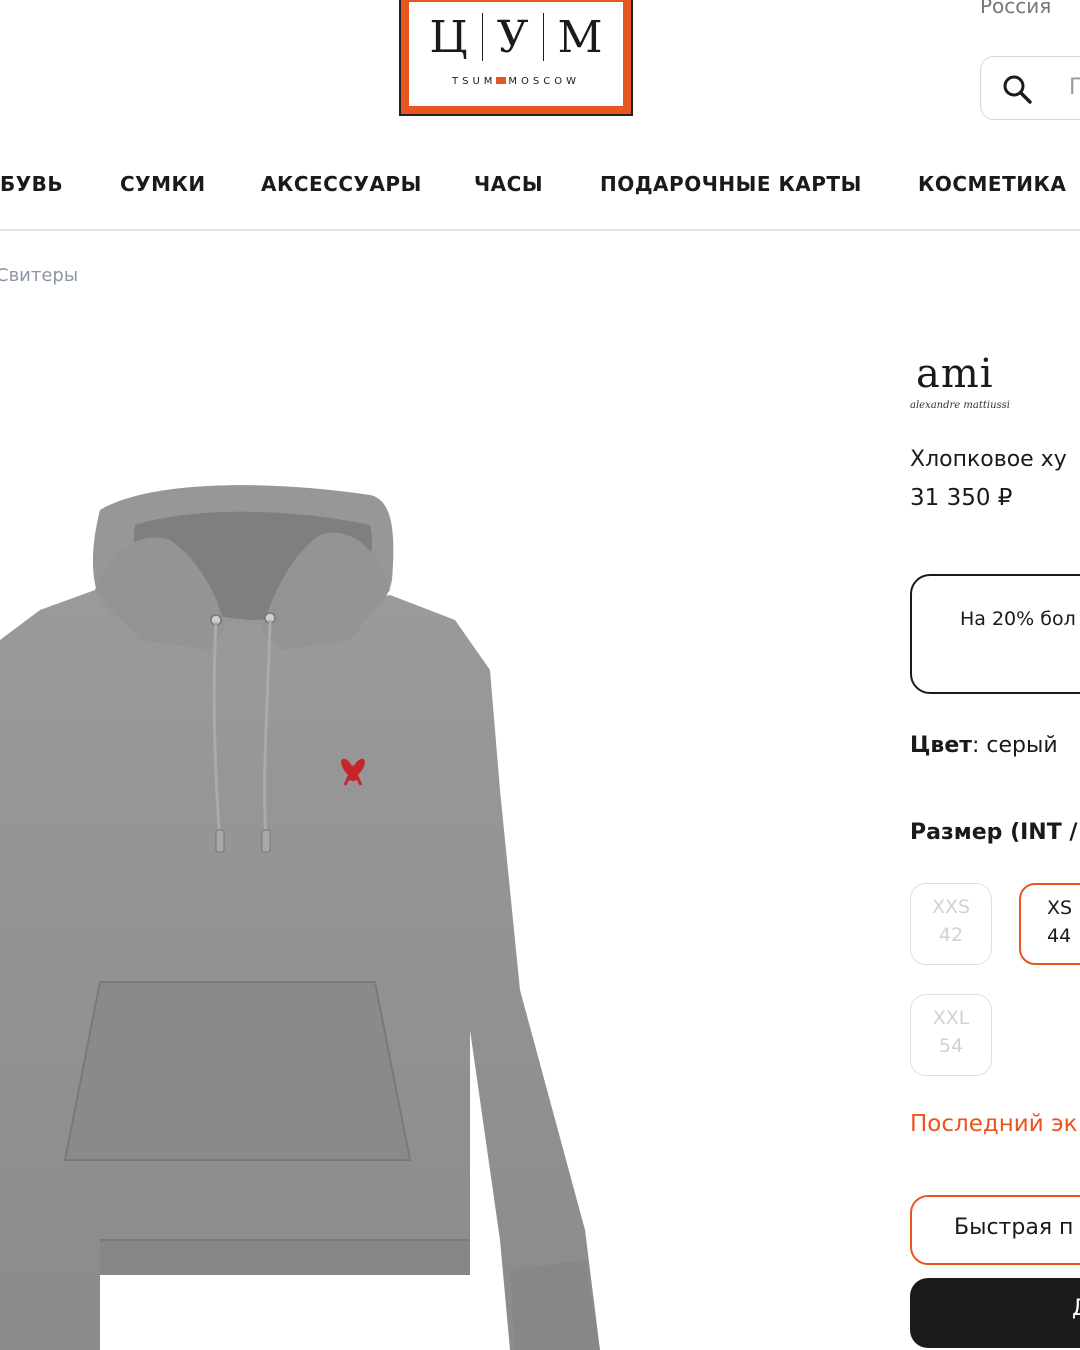 This screenshot has height=1350, width=1080. I want to click on product-price: 31 350 ₽, so click(961, 498).